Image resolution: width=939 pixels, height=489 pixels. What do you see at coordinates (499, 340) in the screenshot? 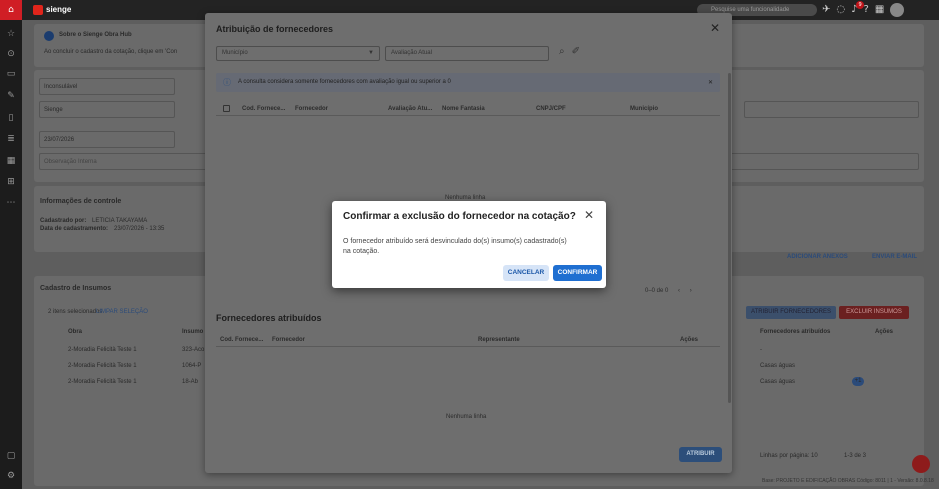
I see `col-representante: Representante` at bounding box center [499, 340].